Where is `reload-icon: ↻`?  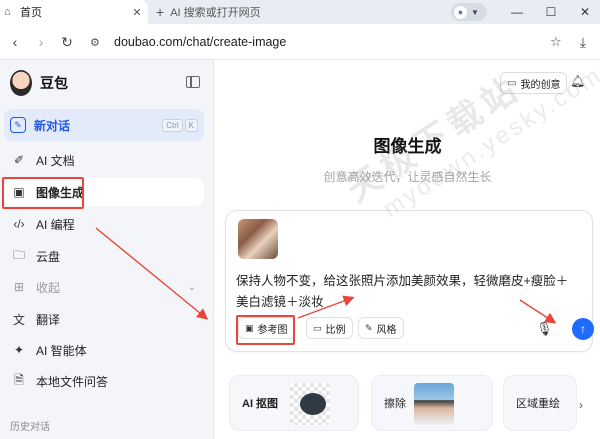 reload-icon: ↻ is located at coordinates (67, 42).